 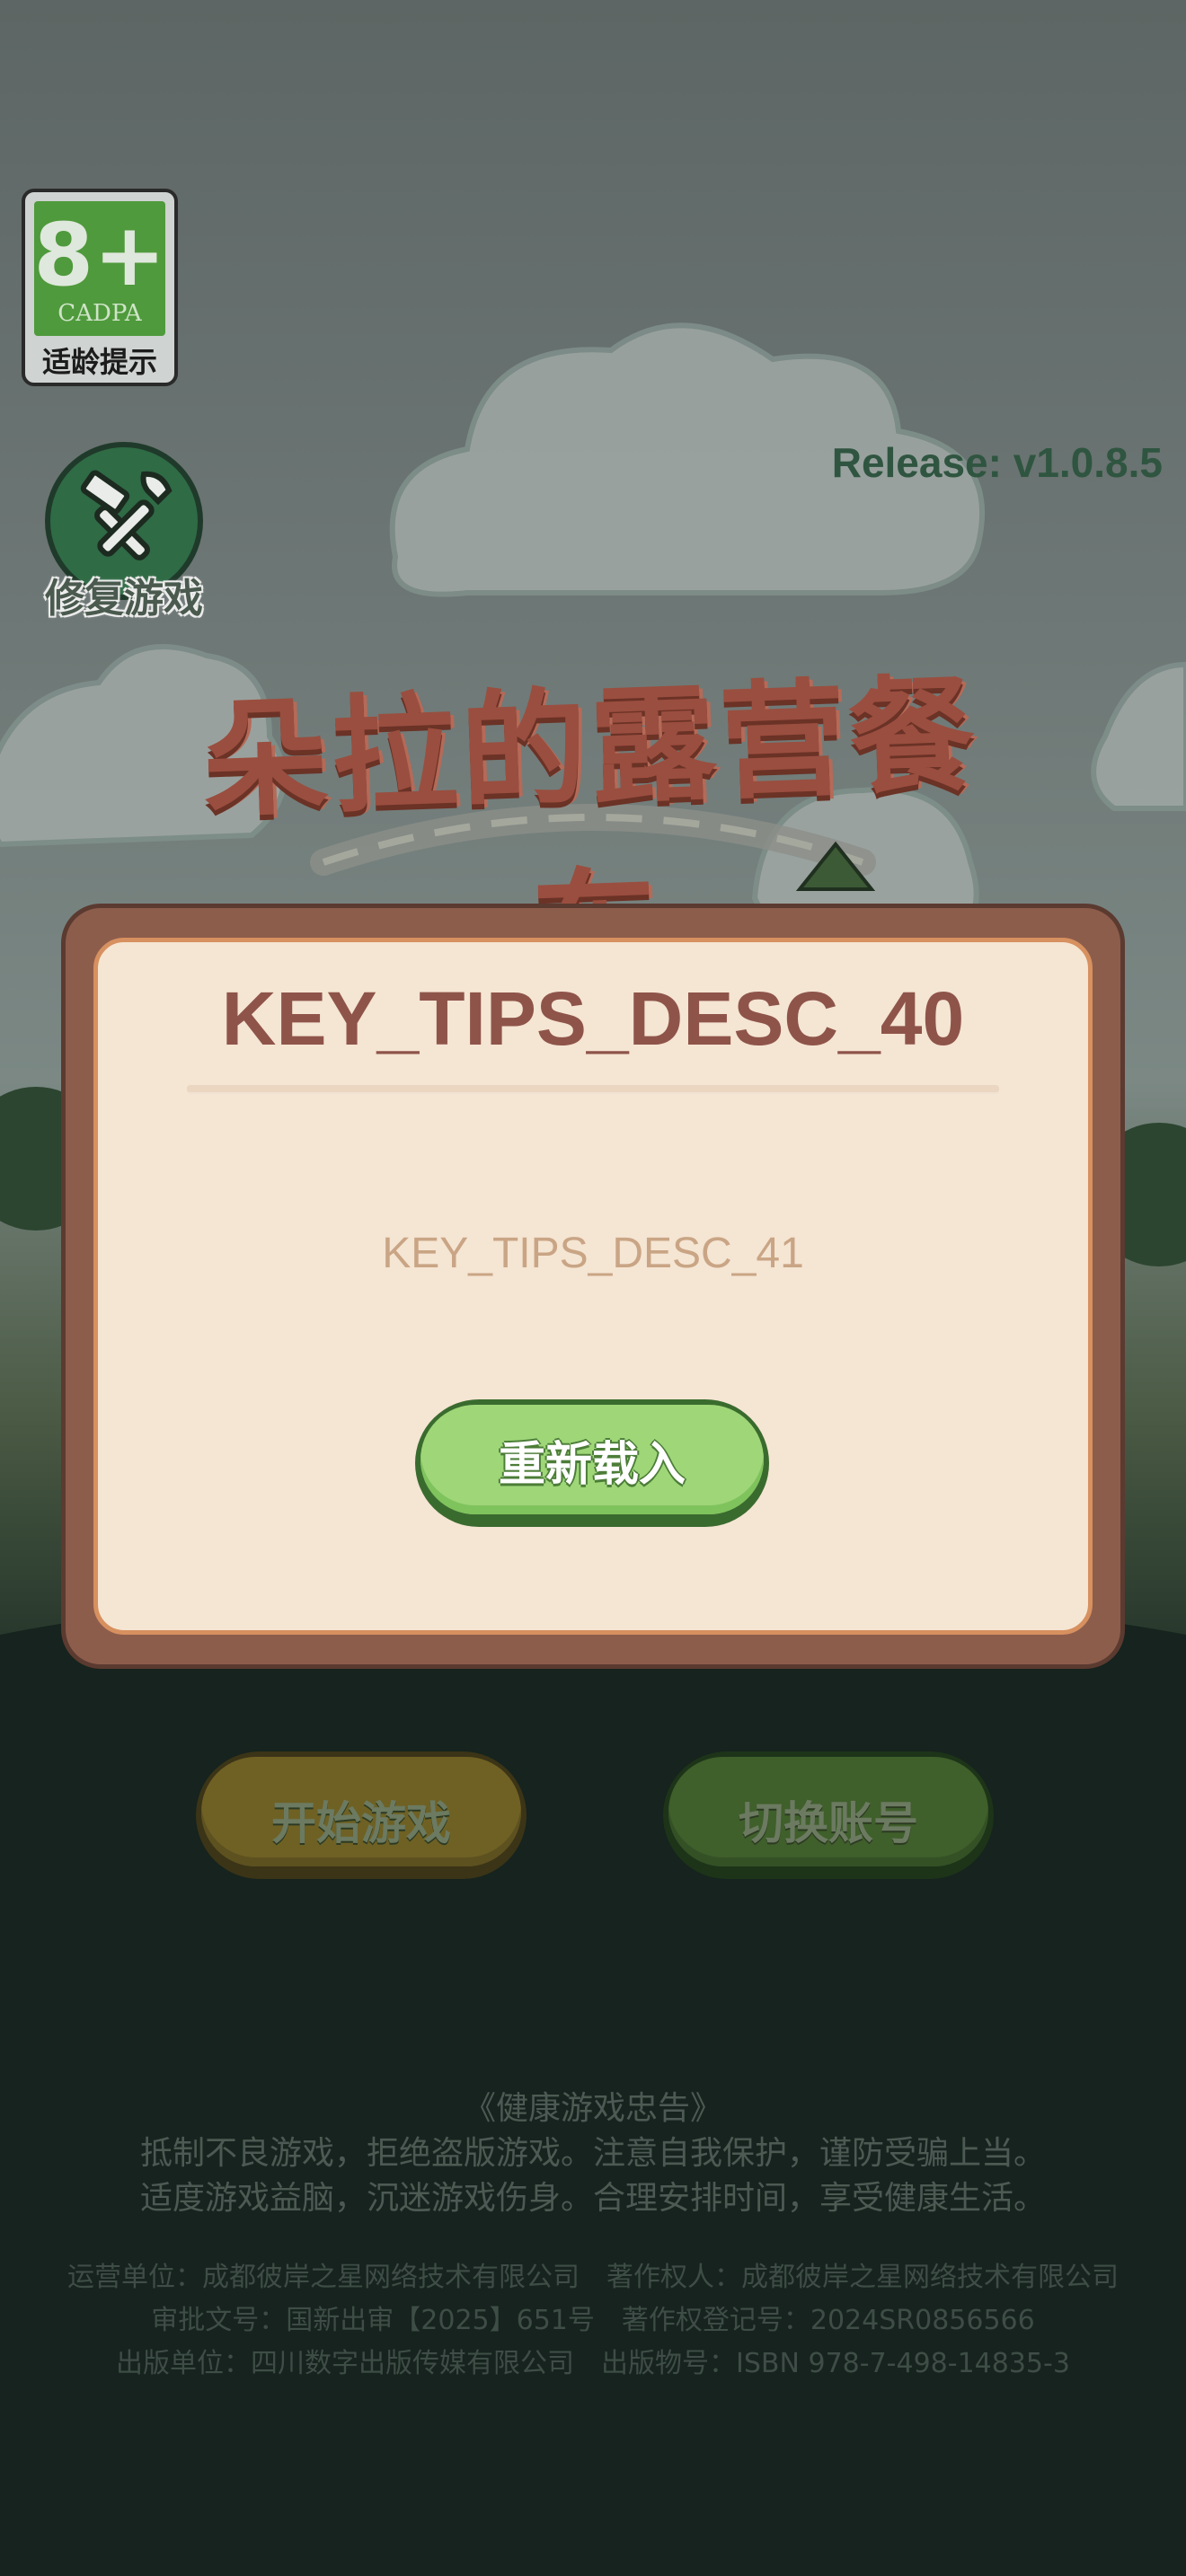 What do you see at coordinates (592, 2108) in the screenshot?
I see `health-advice-title: 《健康游戏忠告》` at bounding box center [592, 2108].